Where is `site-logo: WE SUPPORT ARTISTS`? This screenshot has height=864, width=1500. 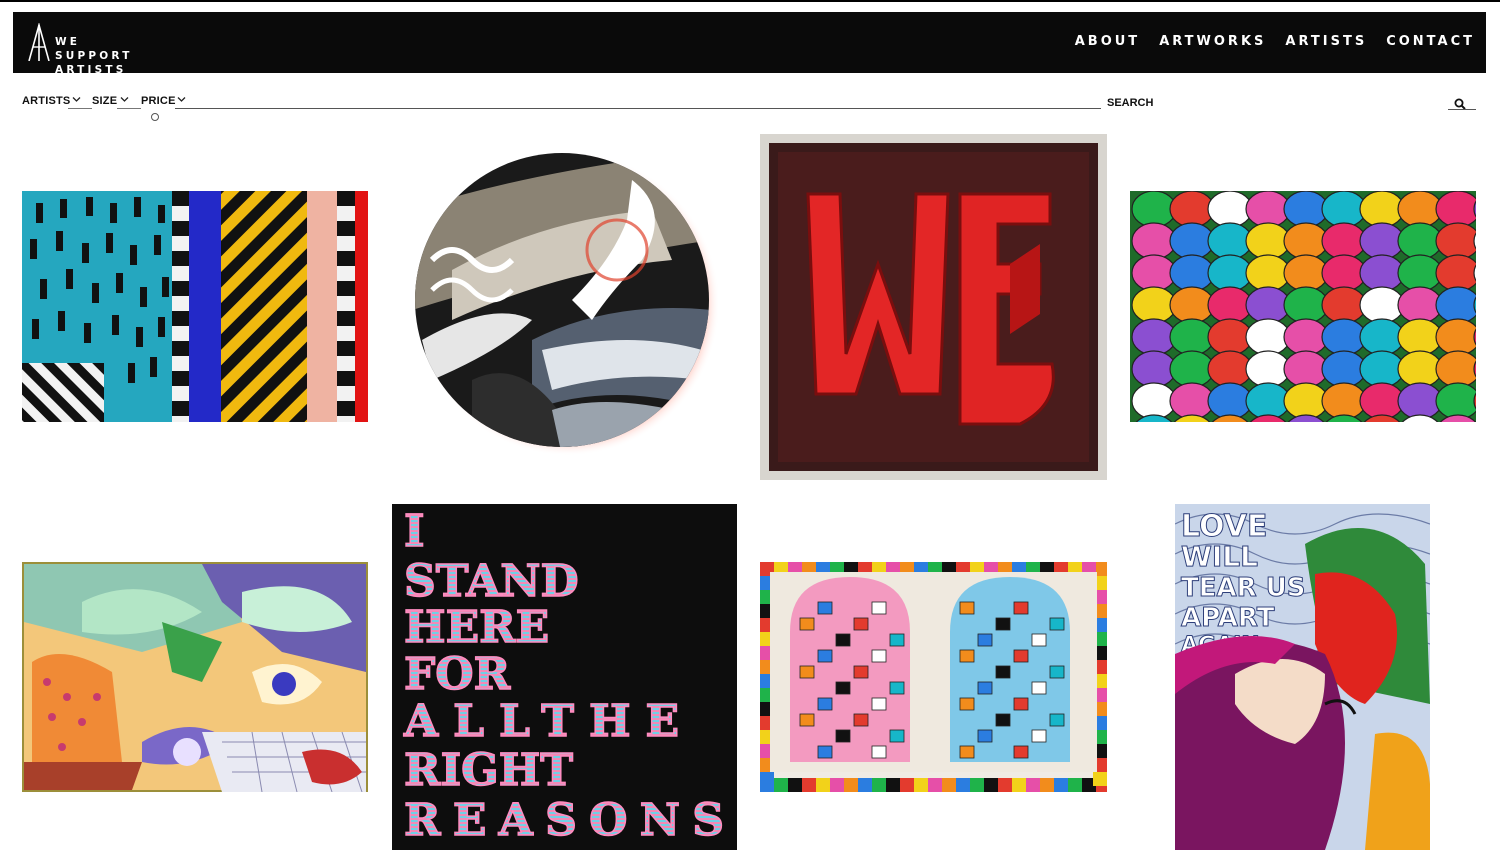 site-logo: WE SUPPORT ARTISTS is located at coordinates (87, 49).